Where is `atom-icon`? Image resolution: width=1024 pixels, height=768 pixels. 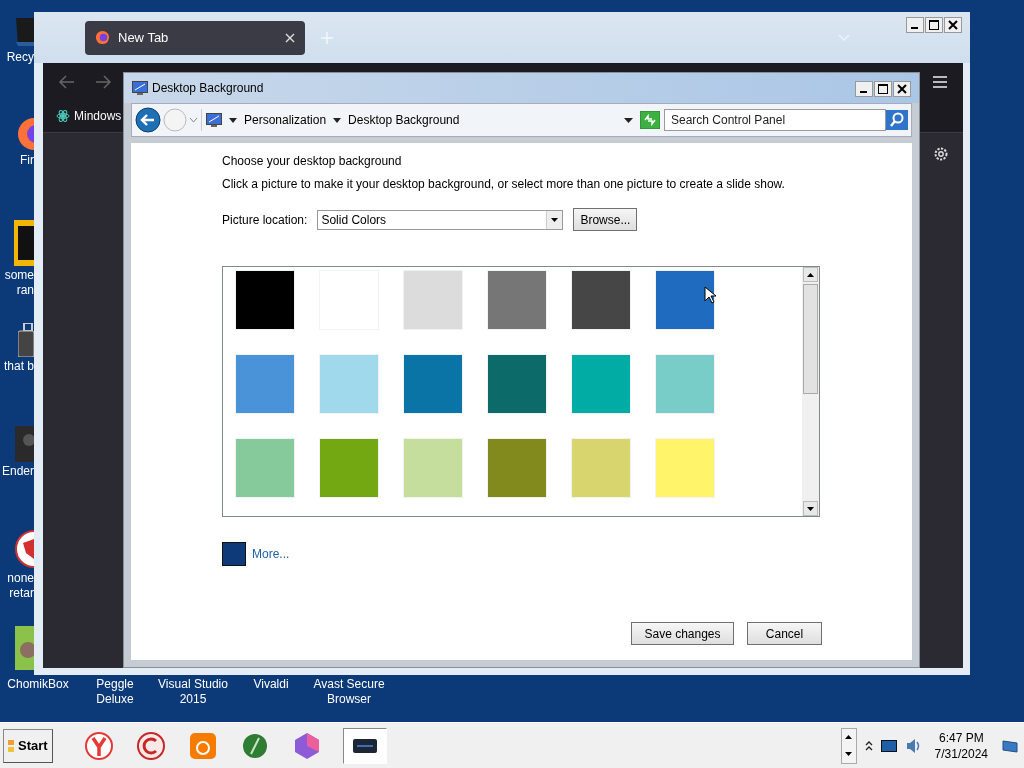 atom-icon is located at coordinates (63, 116).